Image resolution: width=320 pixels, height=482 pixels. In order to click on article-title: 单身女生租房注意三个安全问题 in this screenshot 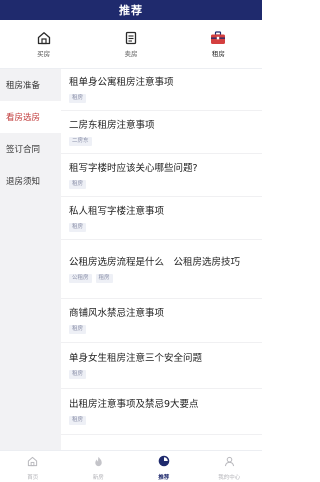, I will do `click(136, 358)`.